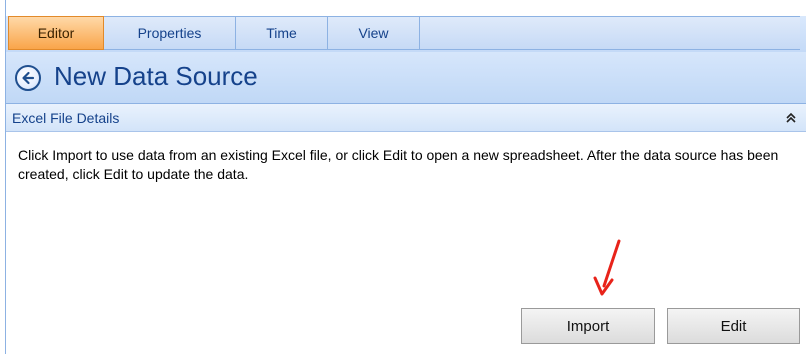 The height and width of the screenshot is (354, 806). What do you see at coordinates (374, 33) in the screenshot?
I see `tab-view: View` at bounding box center [374, 33].